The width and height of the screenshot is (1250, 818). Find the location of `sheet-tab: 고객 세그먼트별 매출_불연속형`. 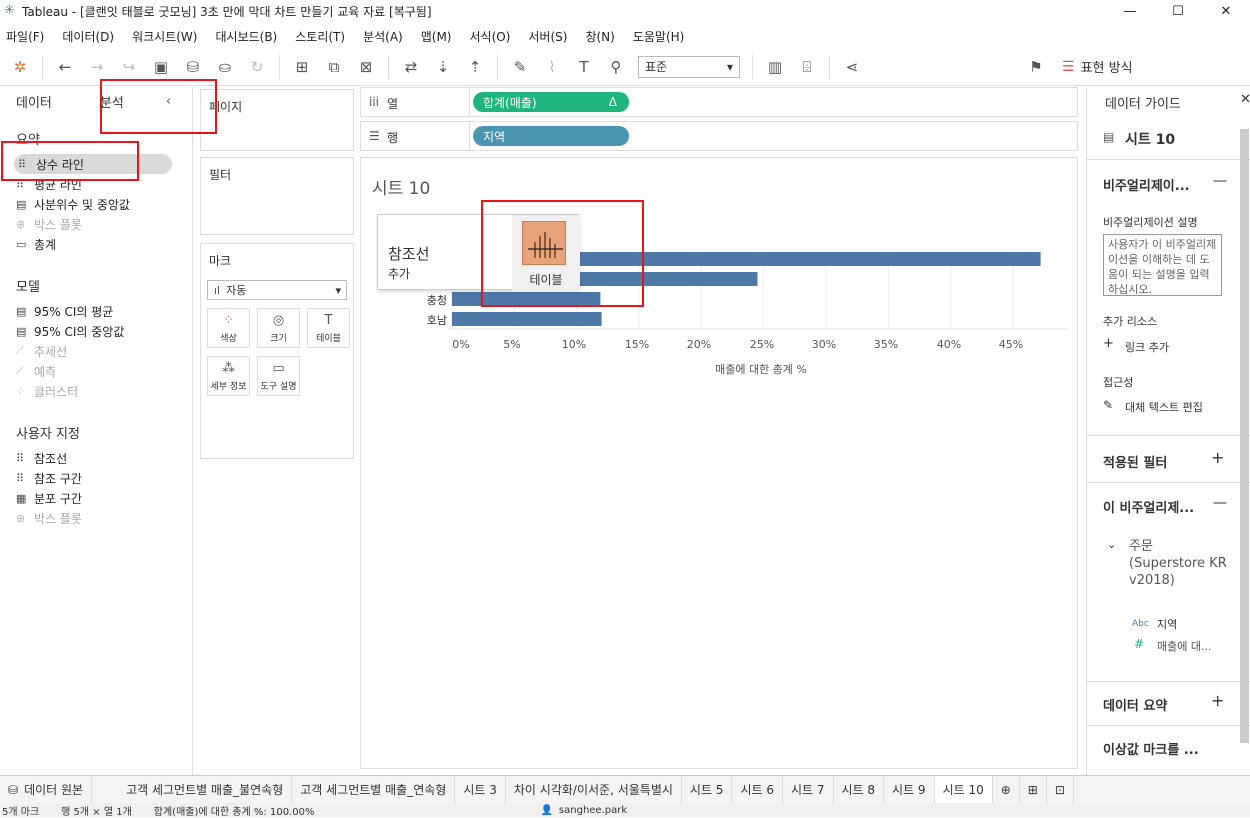

sheet-tab: 고객 세그먼트별 매출_불연속형 is located at coordinates (205, 789).